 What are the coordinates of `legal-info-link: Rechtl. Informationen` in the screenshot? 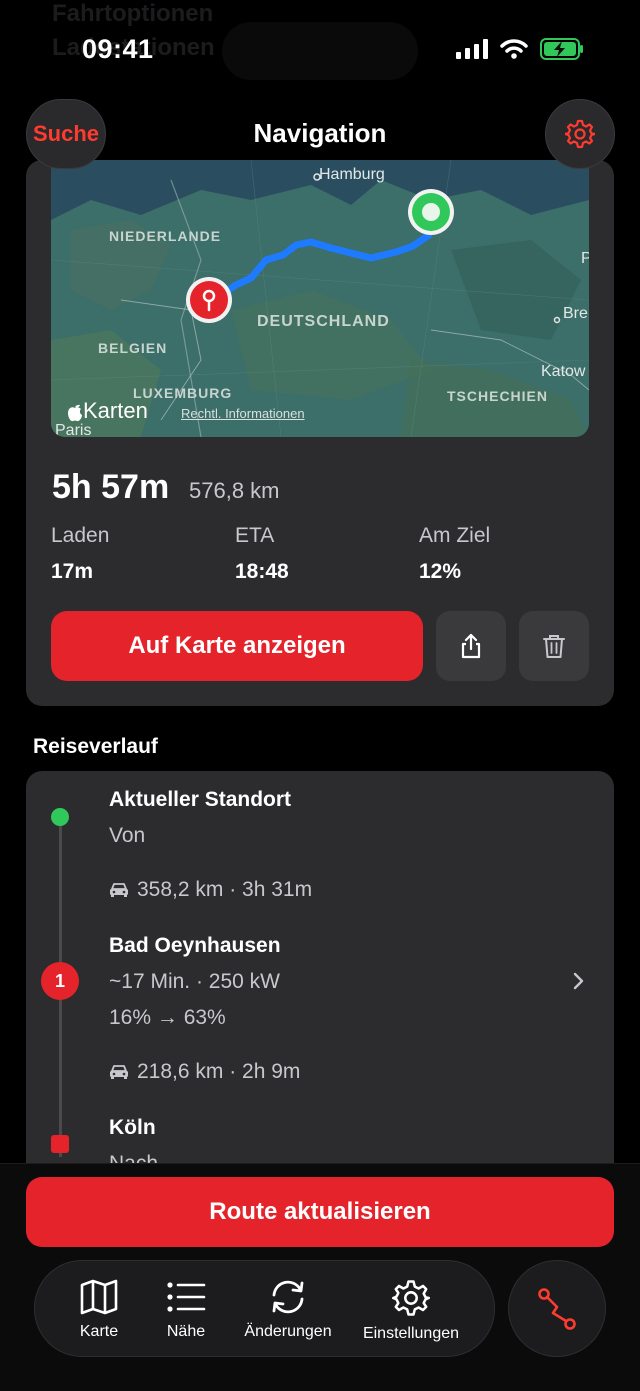 It's located at (243, 413).